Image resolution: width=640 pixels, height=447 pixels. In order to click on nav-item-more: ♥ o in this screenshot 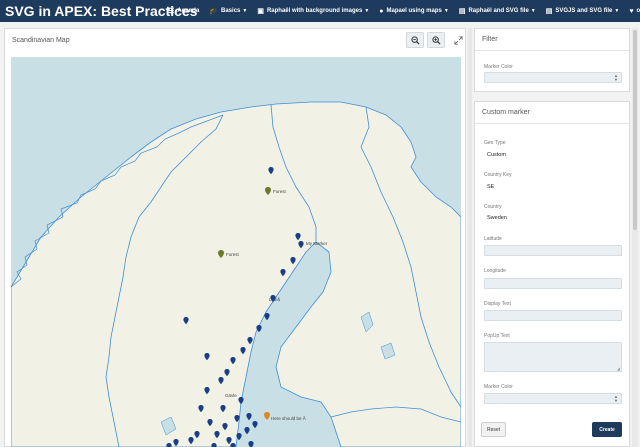, I will do `click(634, 11)`.